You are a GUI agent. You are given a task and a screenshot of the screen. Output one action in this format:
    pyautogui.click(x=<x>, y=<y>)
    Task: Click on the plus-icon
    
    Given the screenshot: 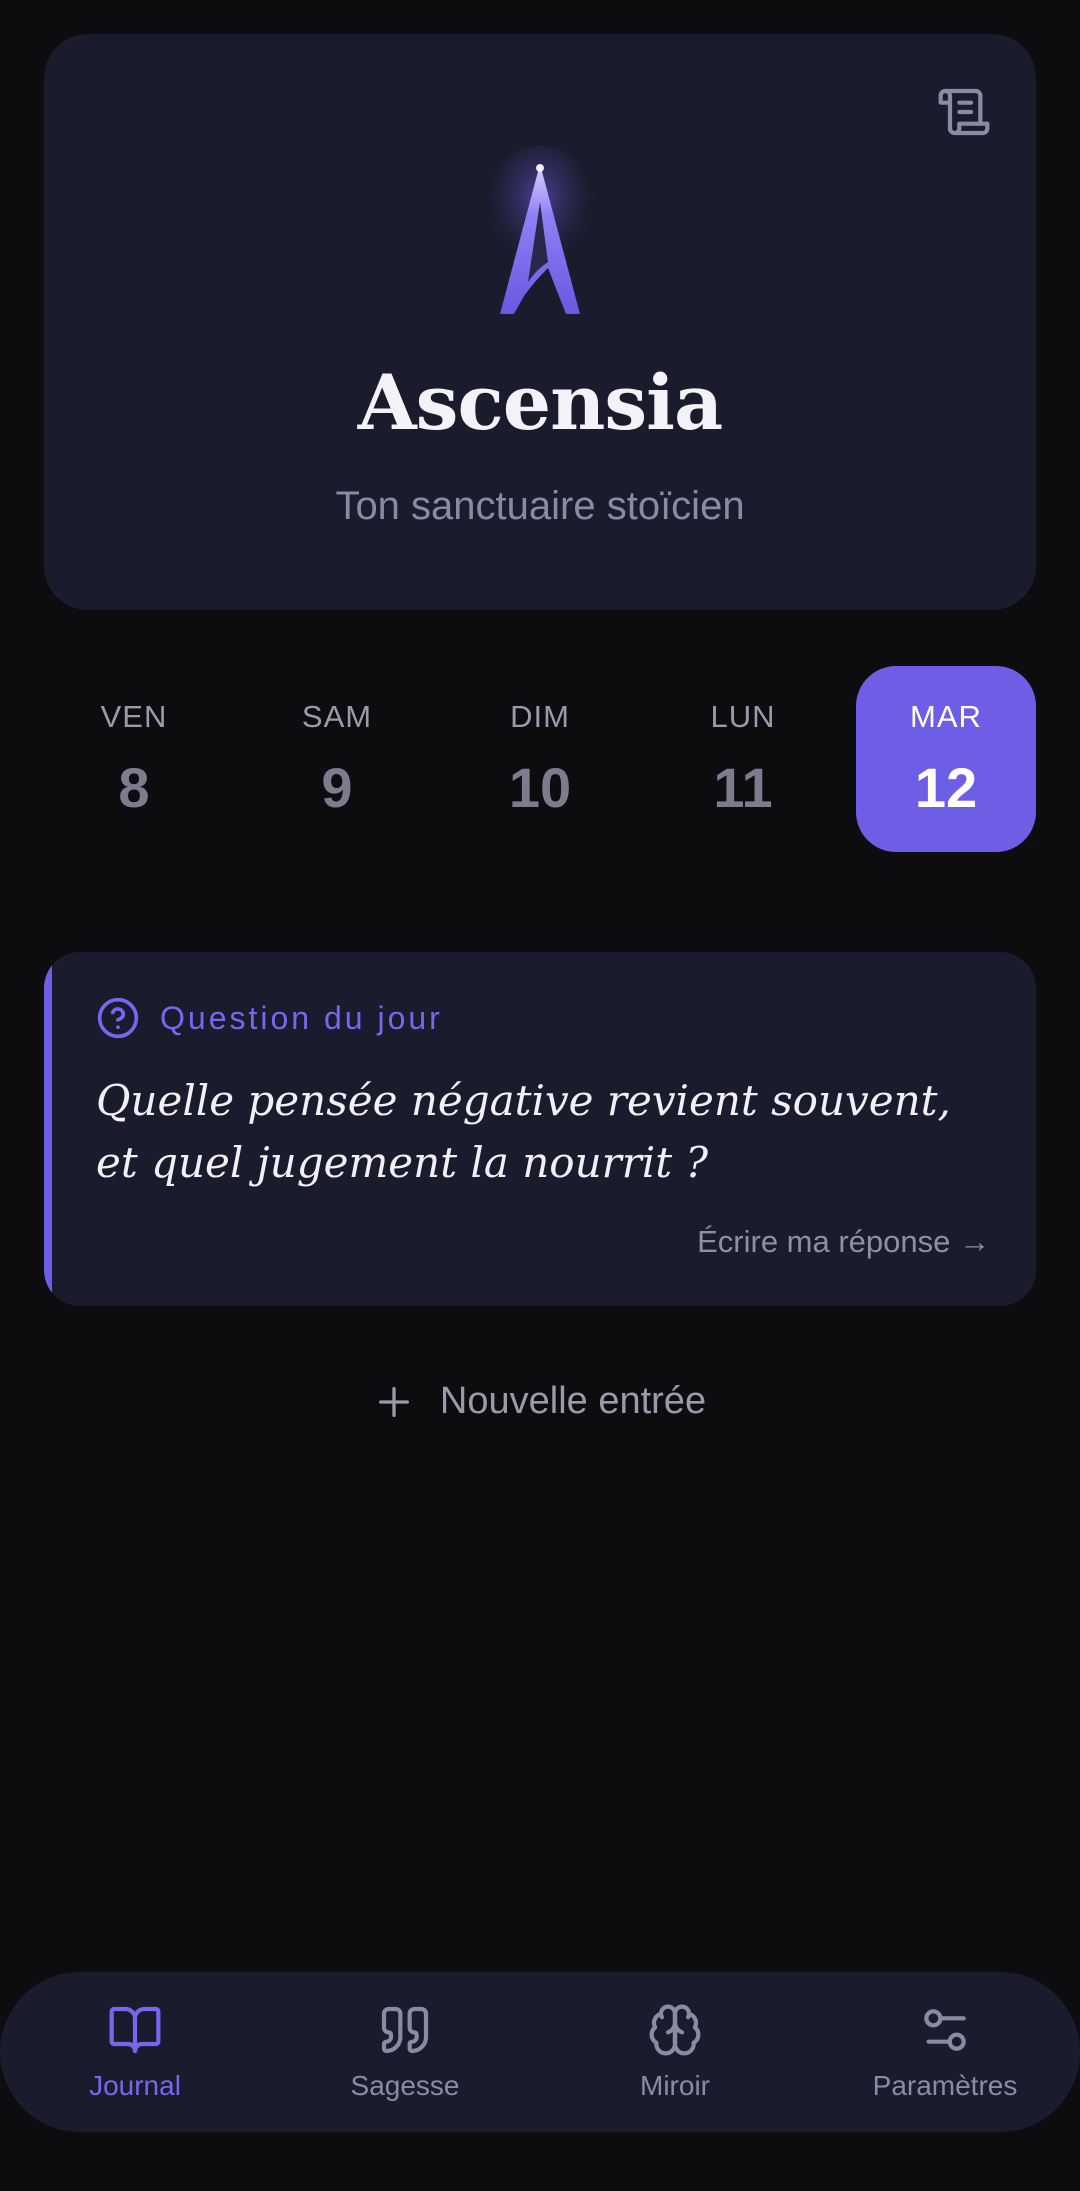 What is the action you would take?
    pyautogui.click(x=393, y=1401)
    